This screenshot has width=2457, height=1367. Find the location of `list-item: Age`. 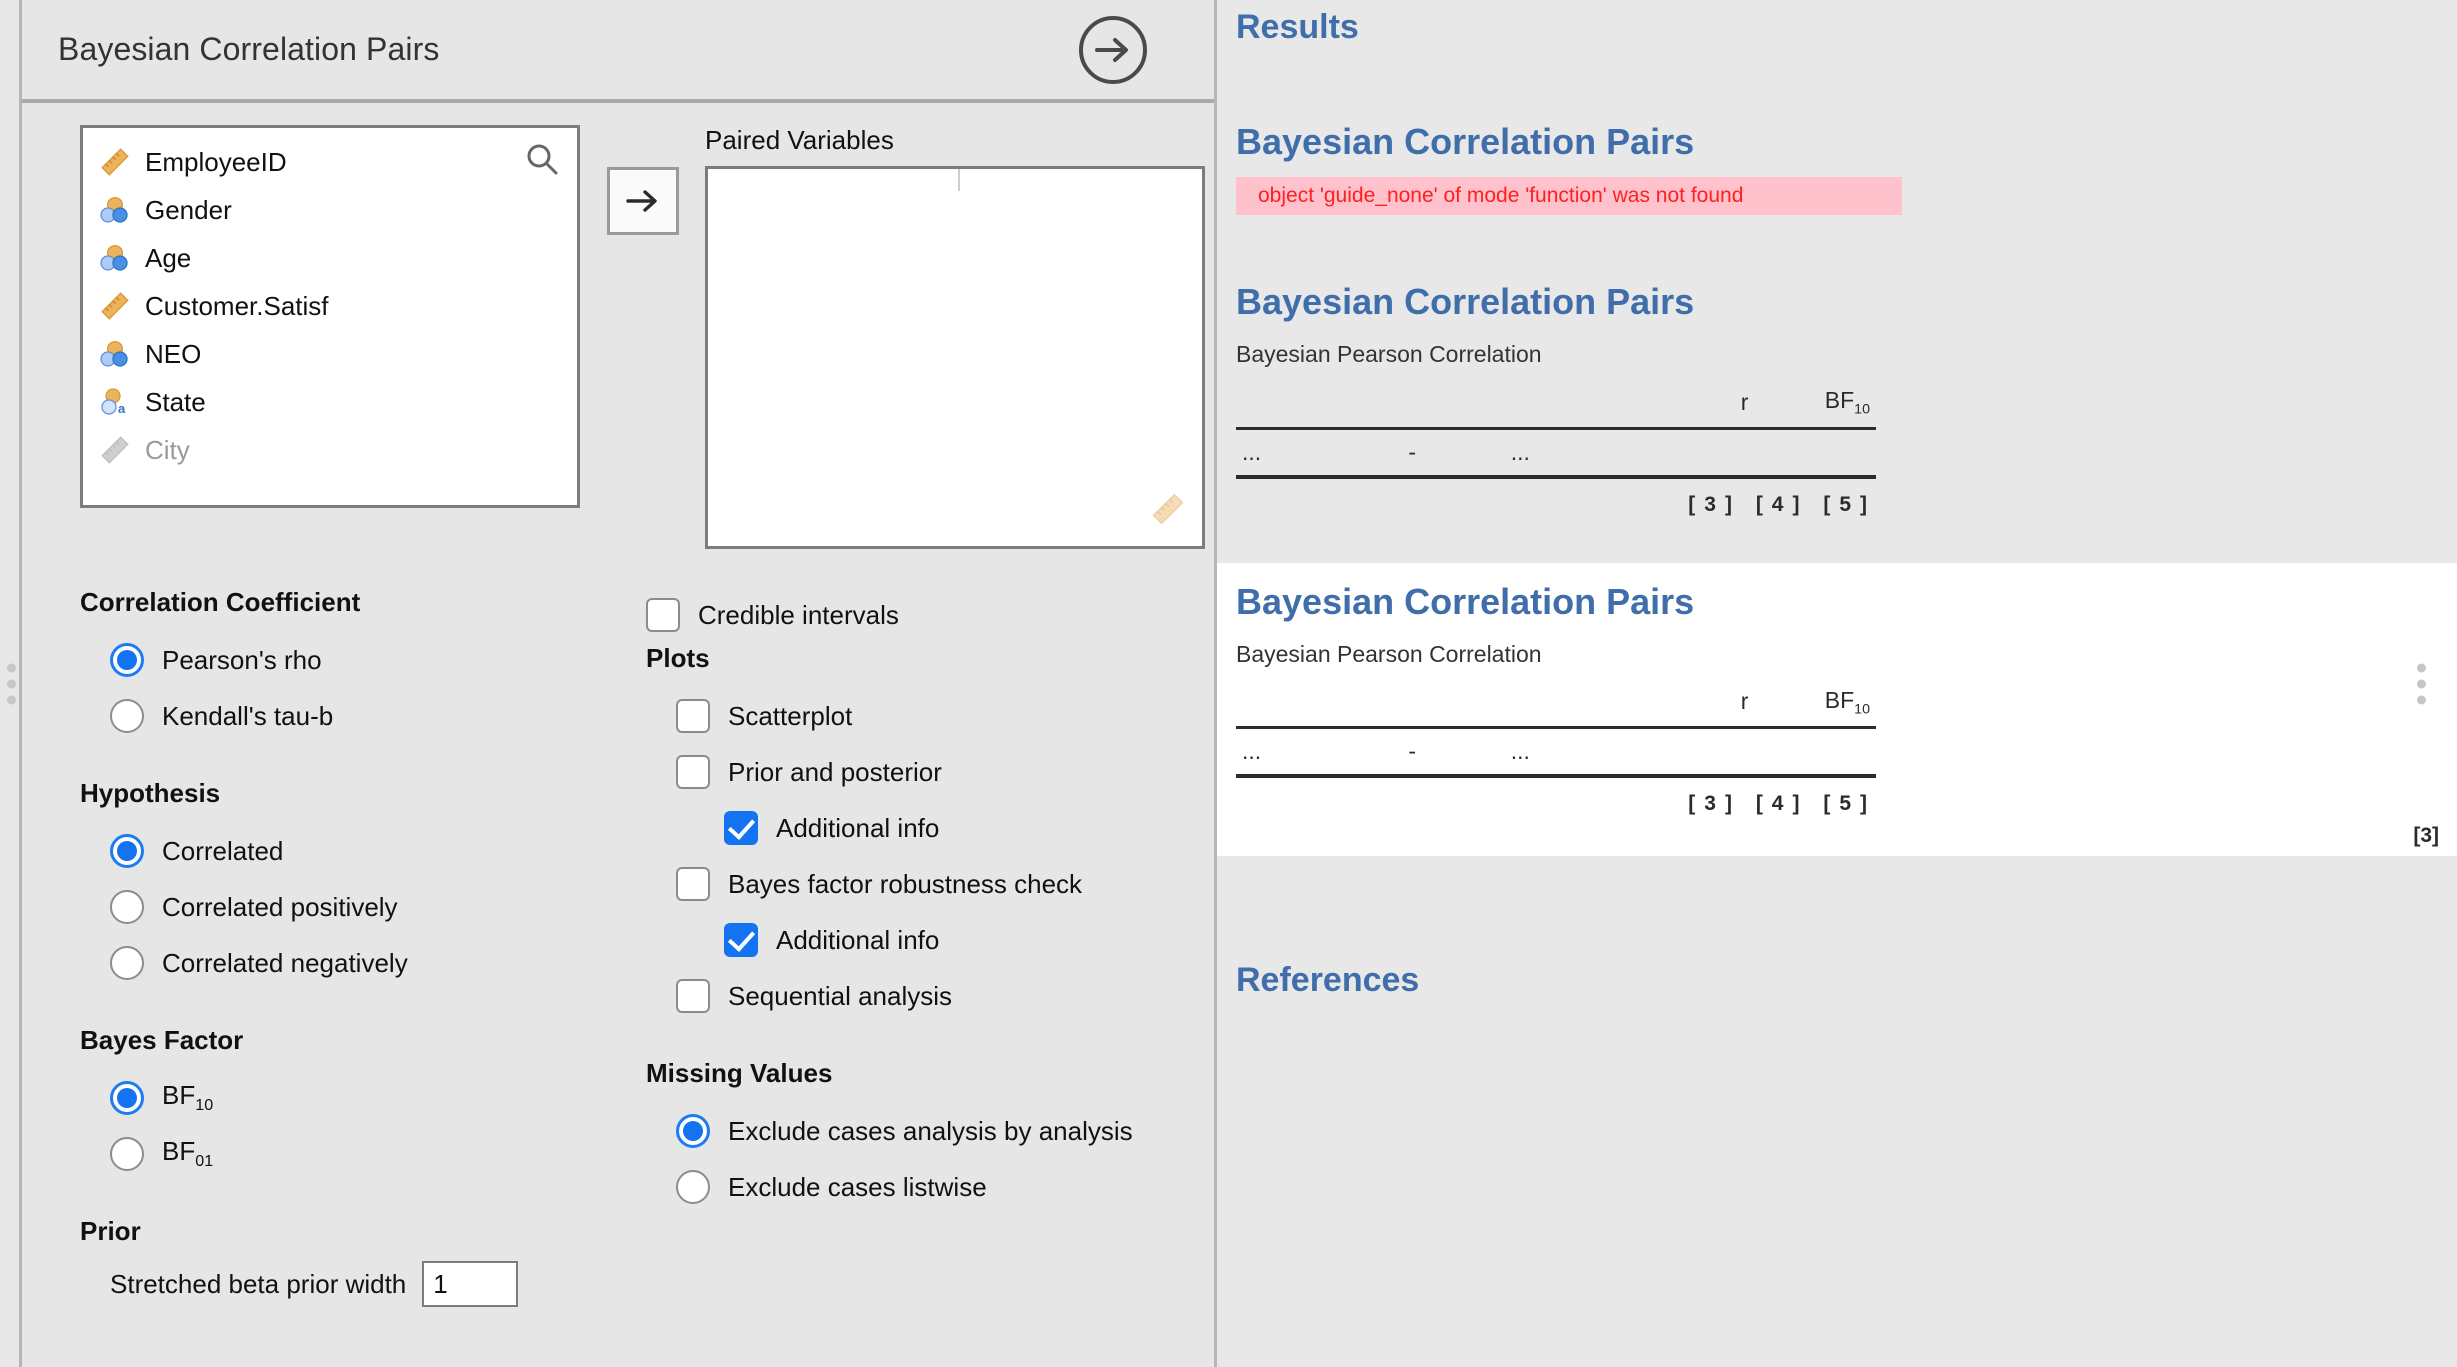

list-item: Age is located at coordinates (330, 258).